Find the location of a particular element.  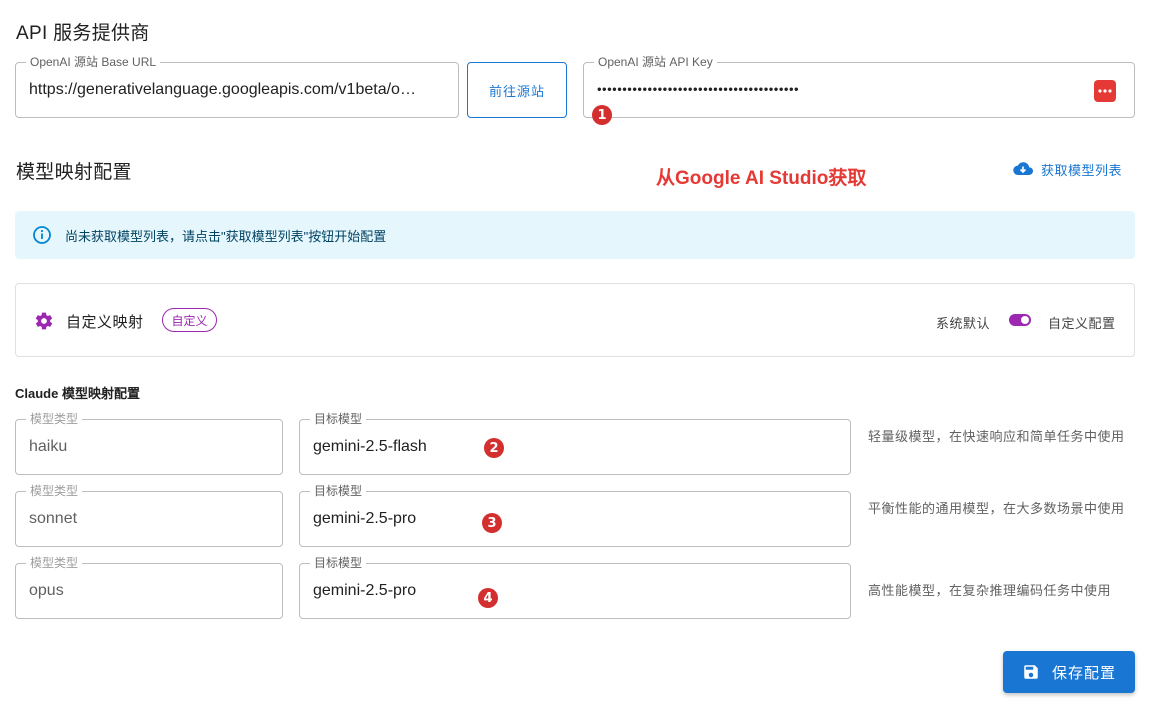

target-model-input: gemini-2.5-flash is located at coordinates (370, 447).